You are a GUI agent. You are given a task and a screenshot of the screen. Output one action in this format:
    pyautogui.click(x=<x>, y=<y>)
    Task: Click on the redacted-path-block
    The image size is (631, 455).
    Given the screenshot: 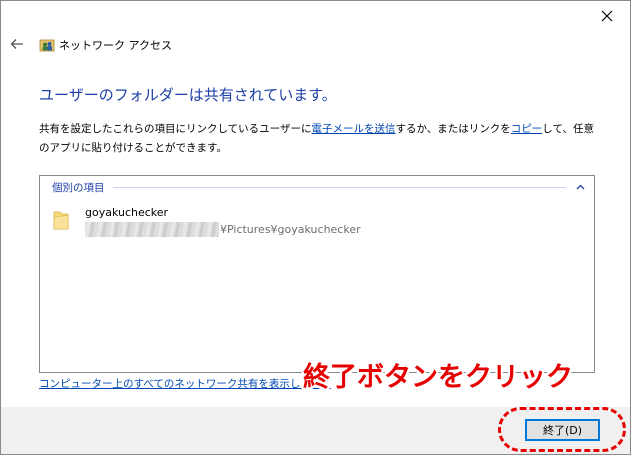 What is the action you would take?
    pyautogui.click(x=152, y=229)
    